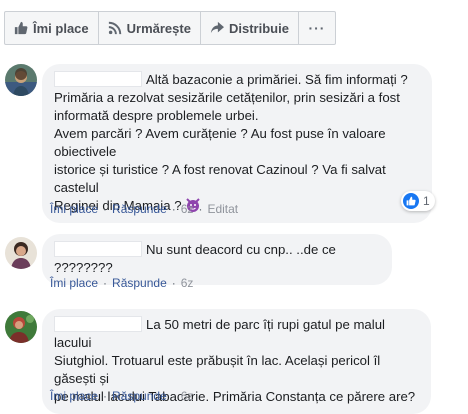 The height and width of the screenshot is (414, 468). Describe the element at coordinates (21, 28) in the screenshot. I see `thumbs-up-icon` at that location.